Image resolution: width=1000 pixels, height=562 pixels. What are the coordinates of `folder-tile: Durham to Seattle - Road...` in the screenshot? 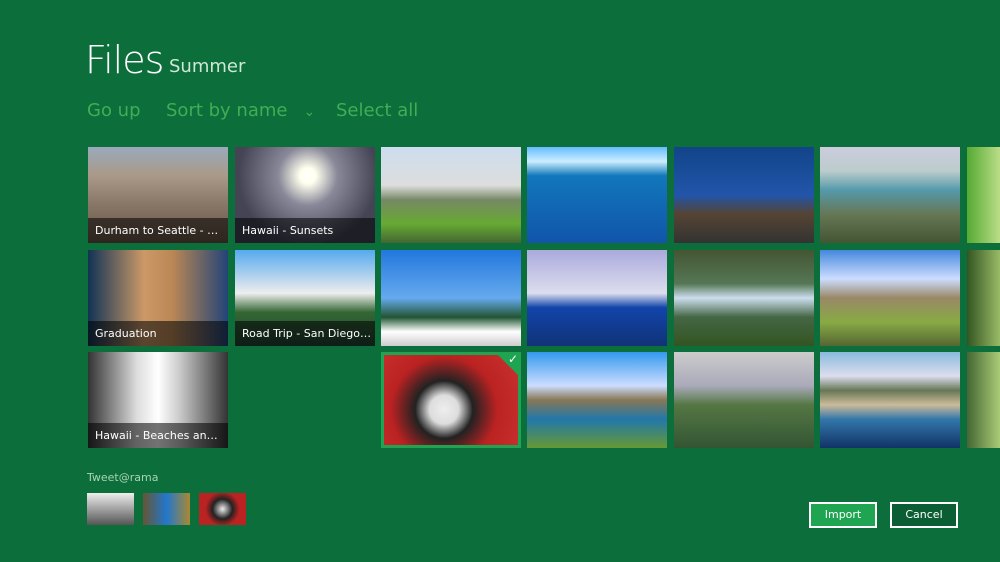 It's located at (158, 195).